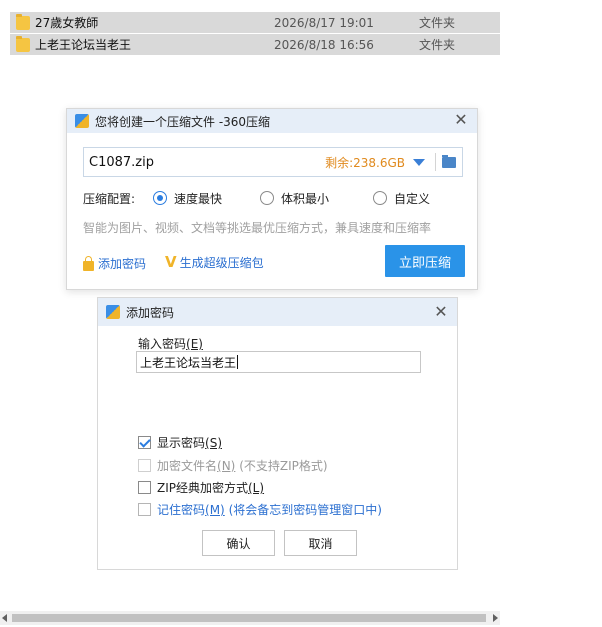 This screenshot has height=627, width=602. I want to click on ok-button: 确认, so click(238, 543).